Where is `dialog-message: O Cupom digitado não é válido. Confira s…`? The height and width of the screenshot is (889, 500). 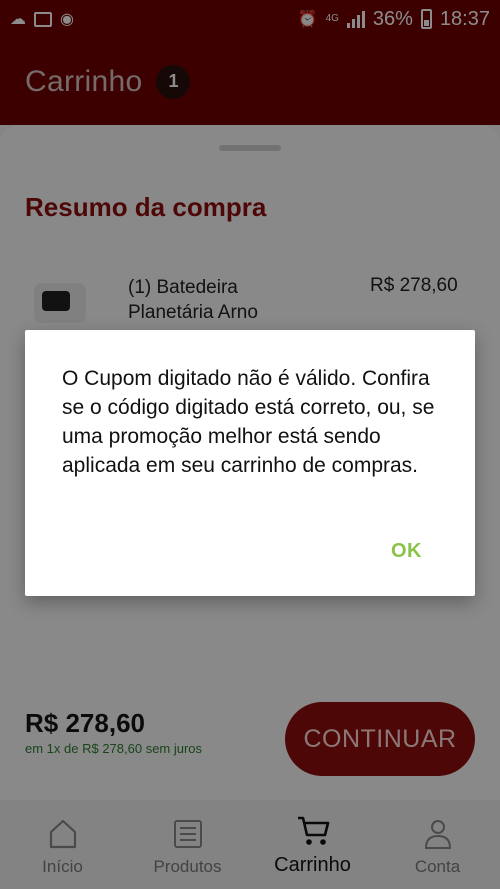 dialog-message: O Cupom digitado não é válido. Confira s… is located at coordinates (248, 422).